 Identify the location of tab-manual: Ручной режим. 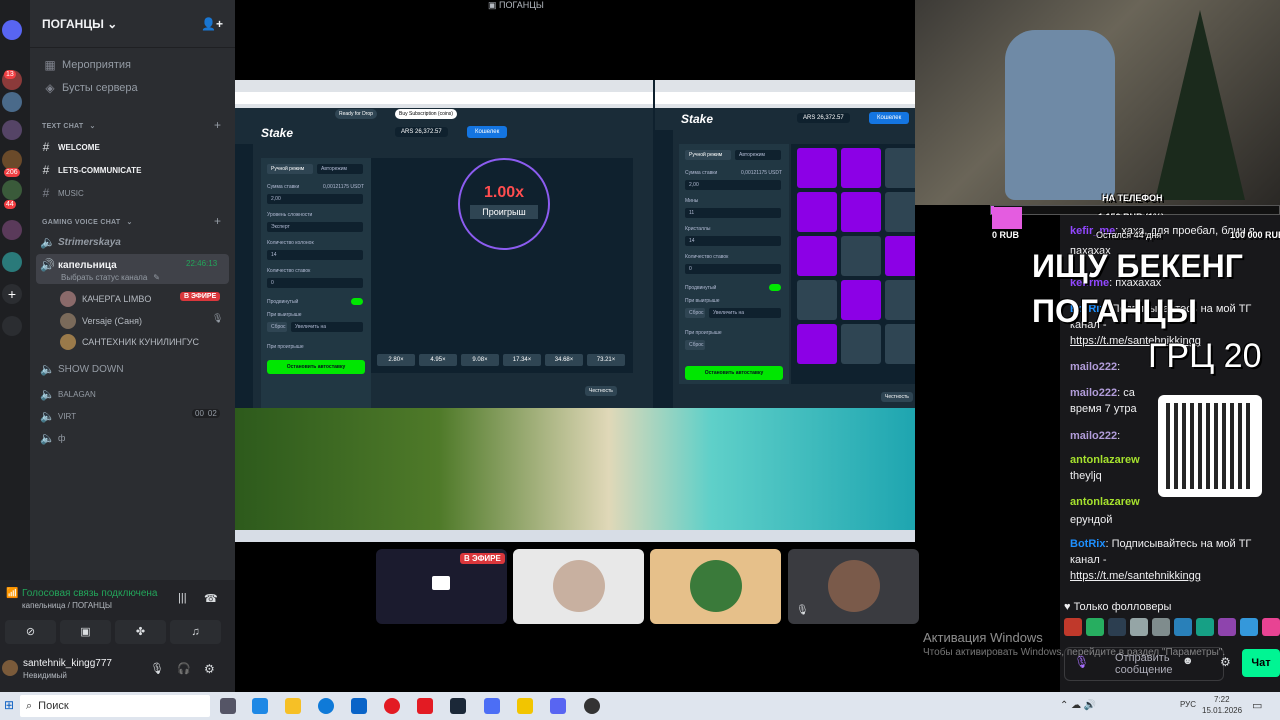
(708, 155).